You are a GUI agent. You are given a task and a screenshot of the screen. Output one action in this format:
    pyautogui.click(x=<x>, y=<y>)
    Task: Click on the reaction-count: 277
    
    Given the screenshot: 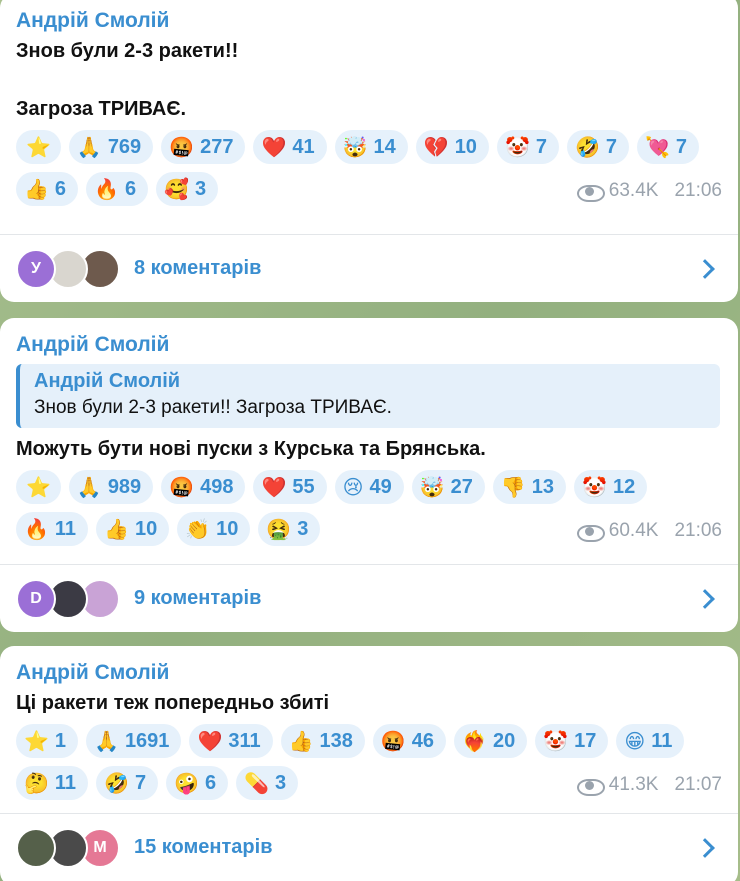 What is the action you would take?
    pyautogui.click(x=217, y=146)
    